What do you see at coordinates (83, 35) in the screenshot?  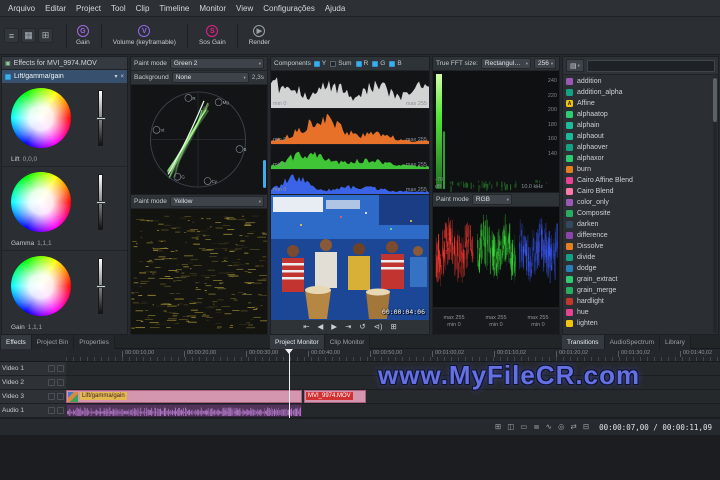 I see `toolbar-gain: G Gain` at bounding box center [83, 35].